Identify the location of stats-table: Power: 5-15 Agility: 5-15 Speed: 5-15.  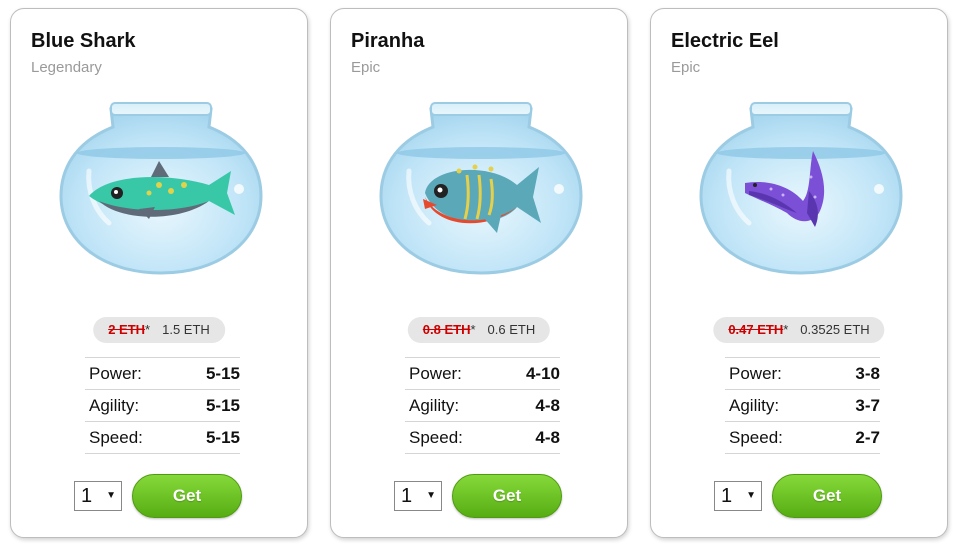
(162, 405).